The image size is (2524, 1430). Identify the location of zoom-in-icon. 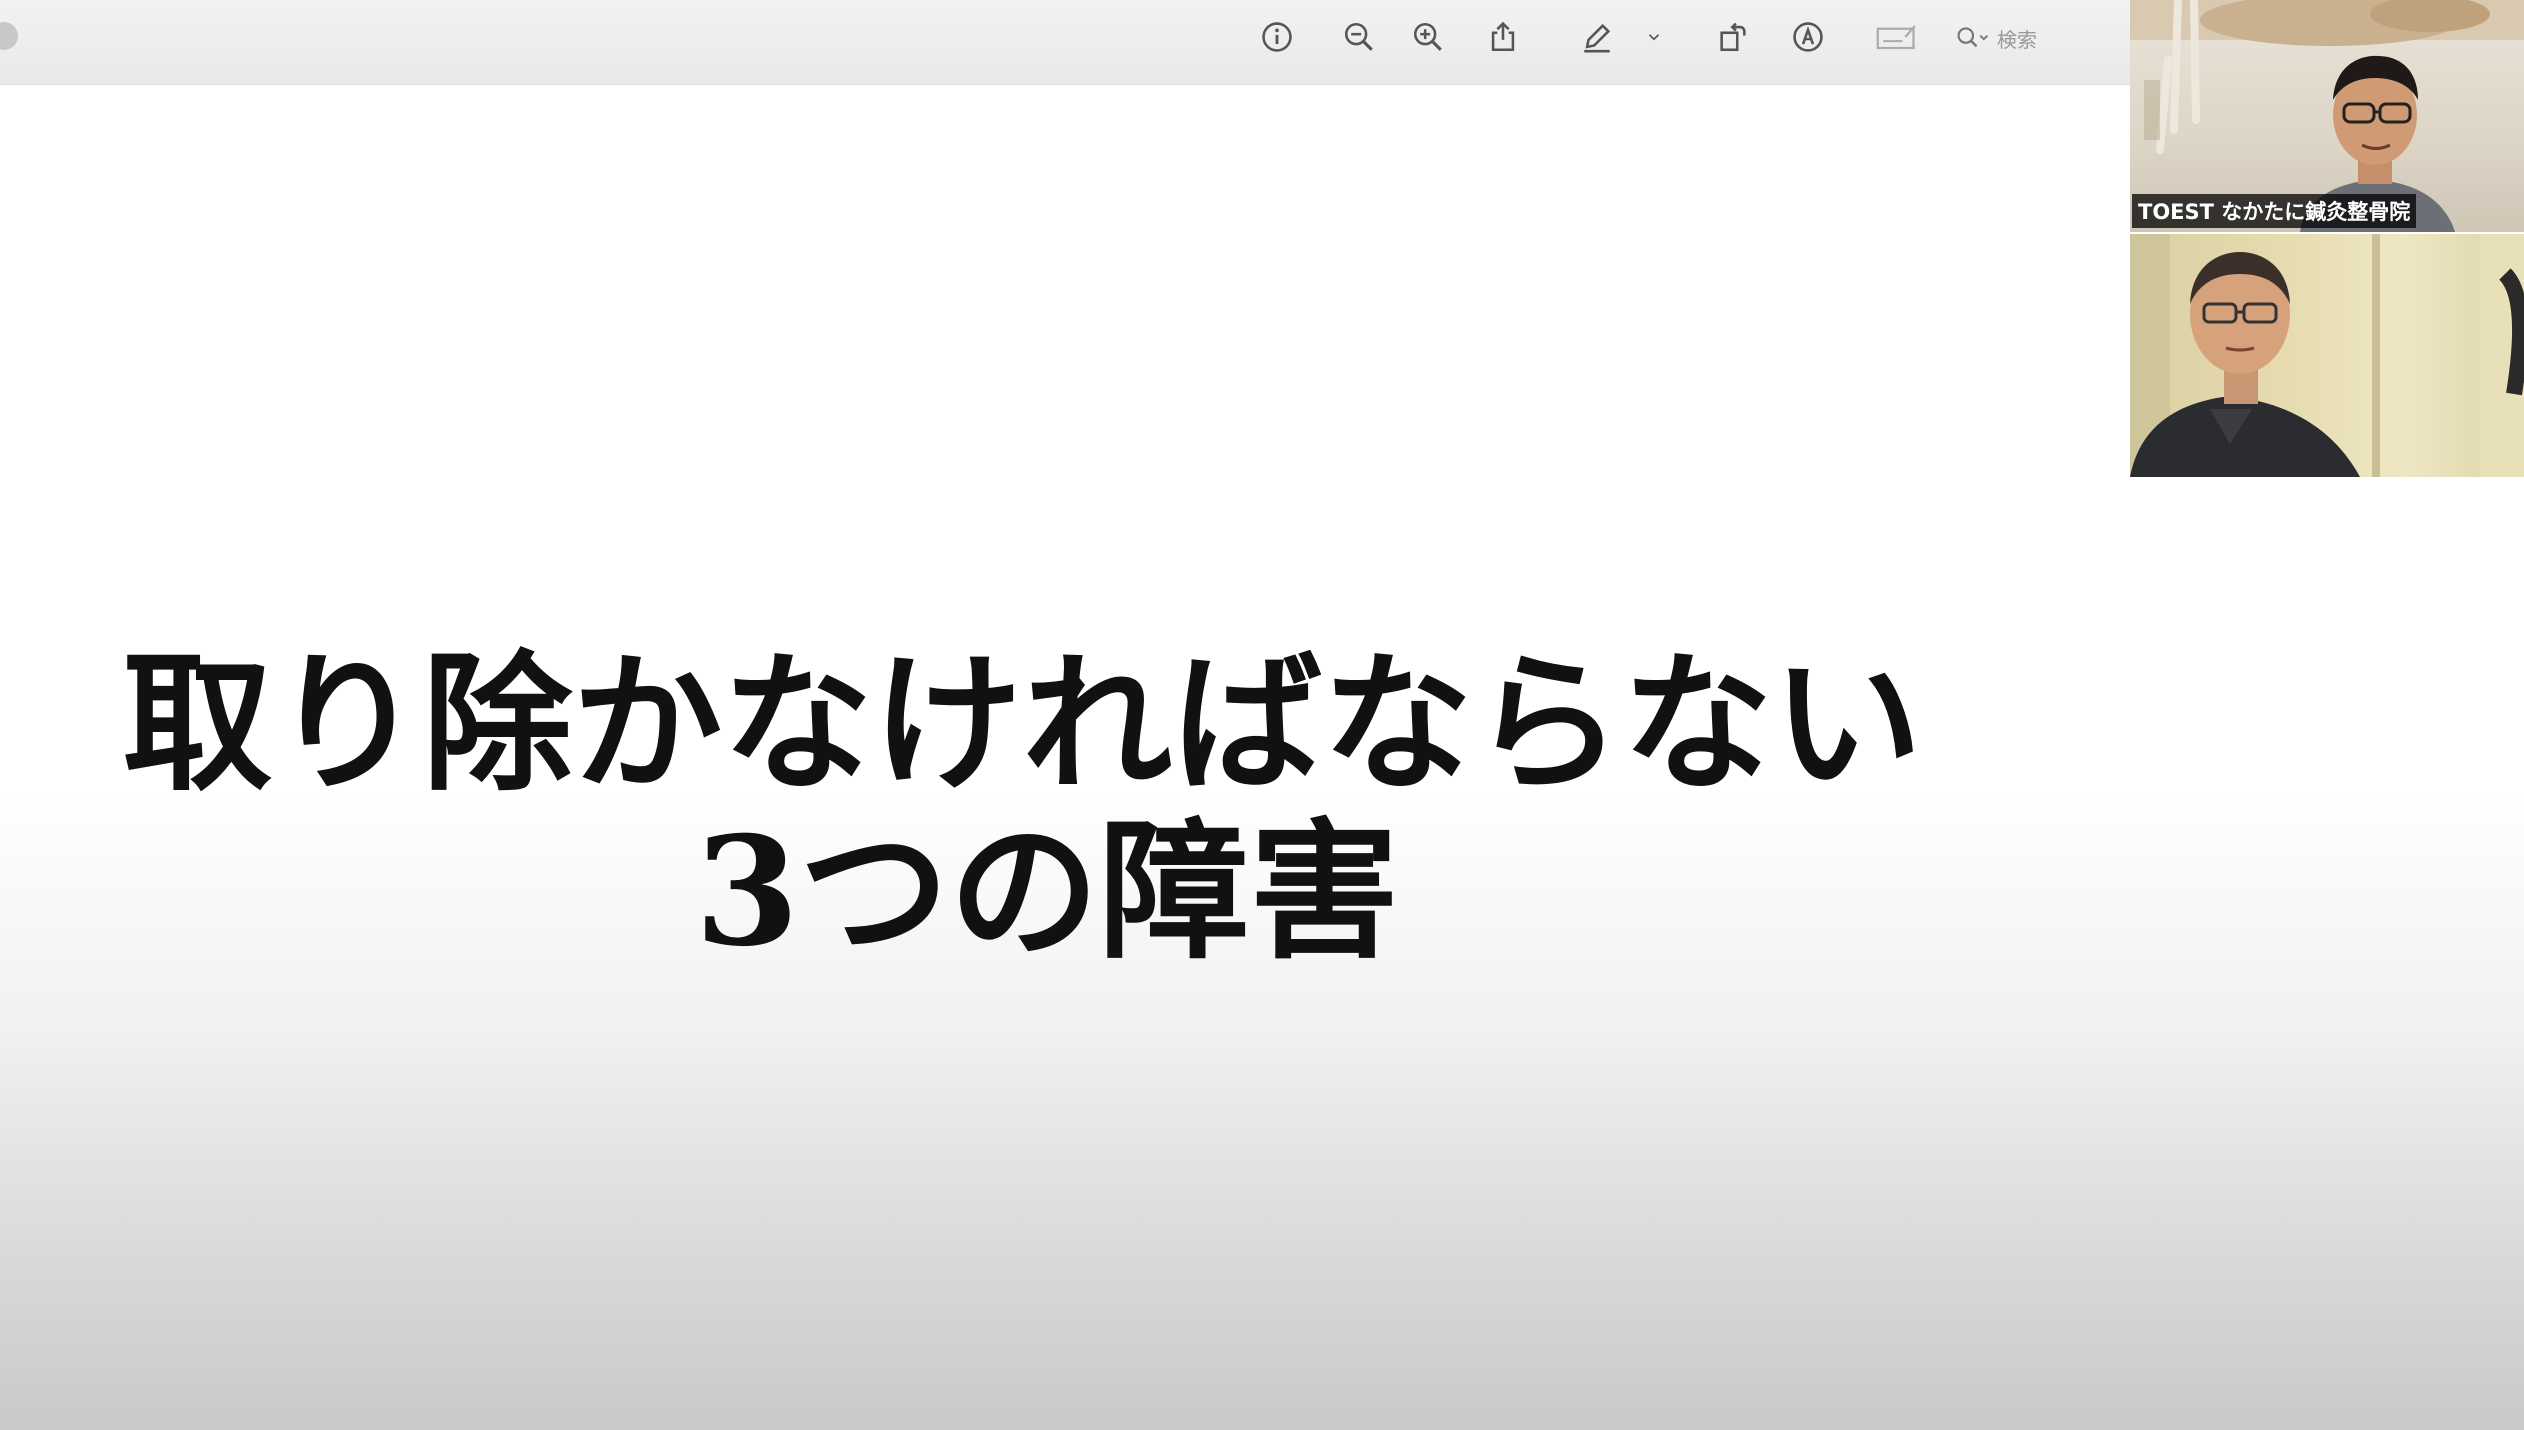
(1428, 37).